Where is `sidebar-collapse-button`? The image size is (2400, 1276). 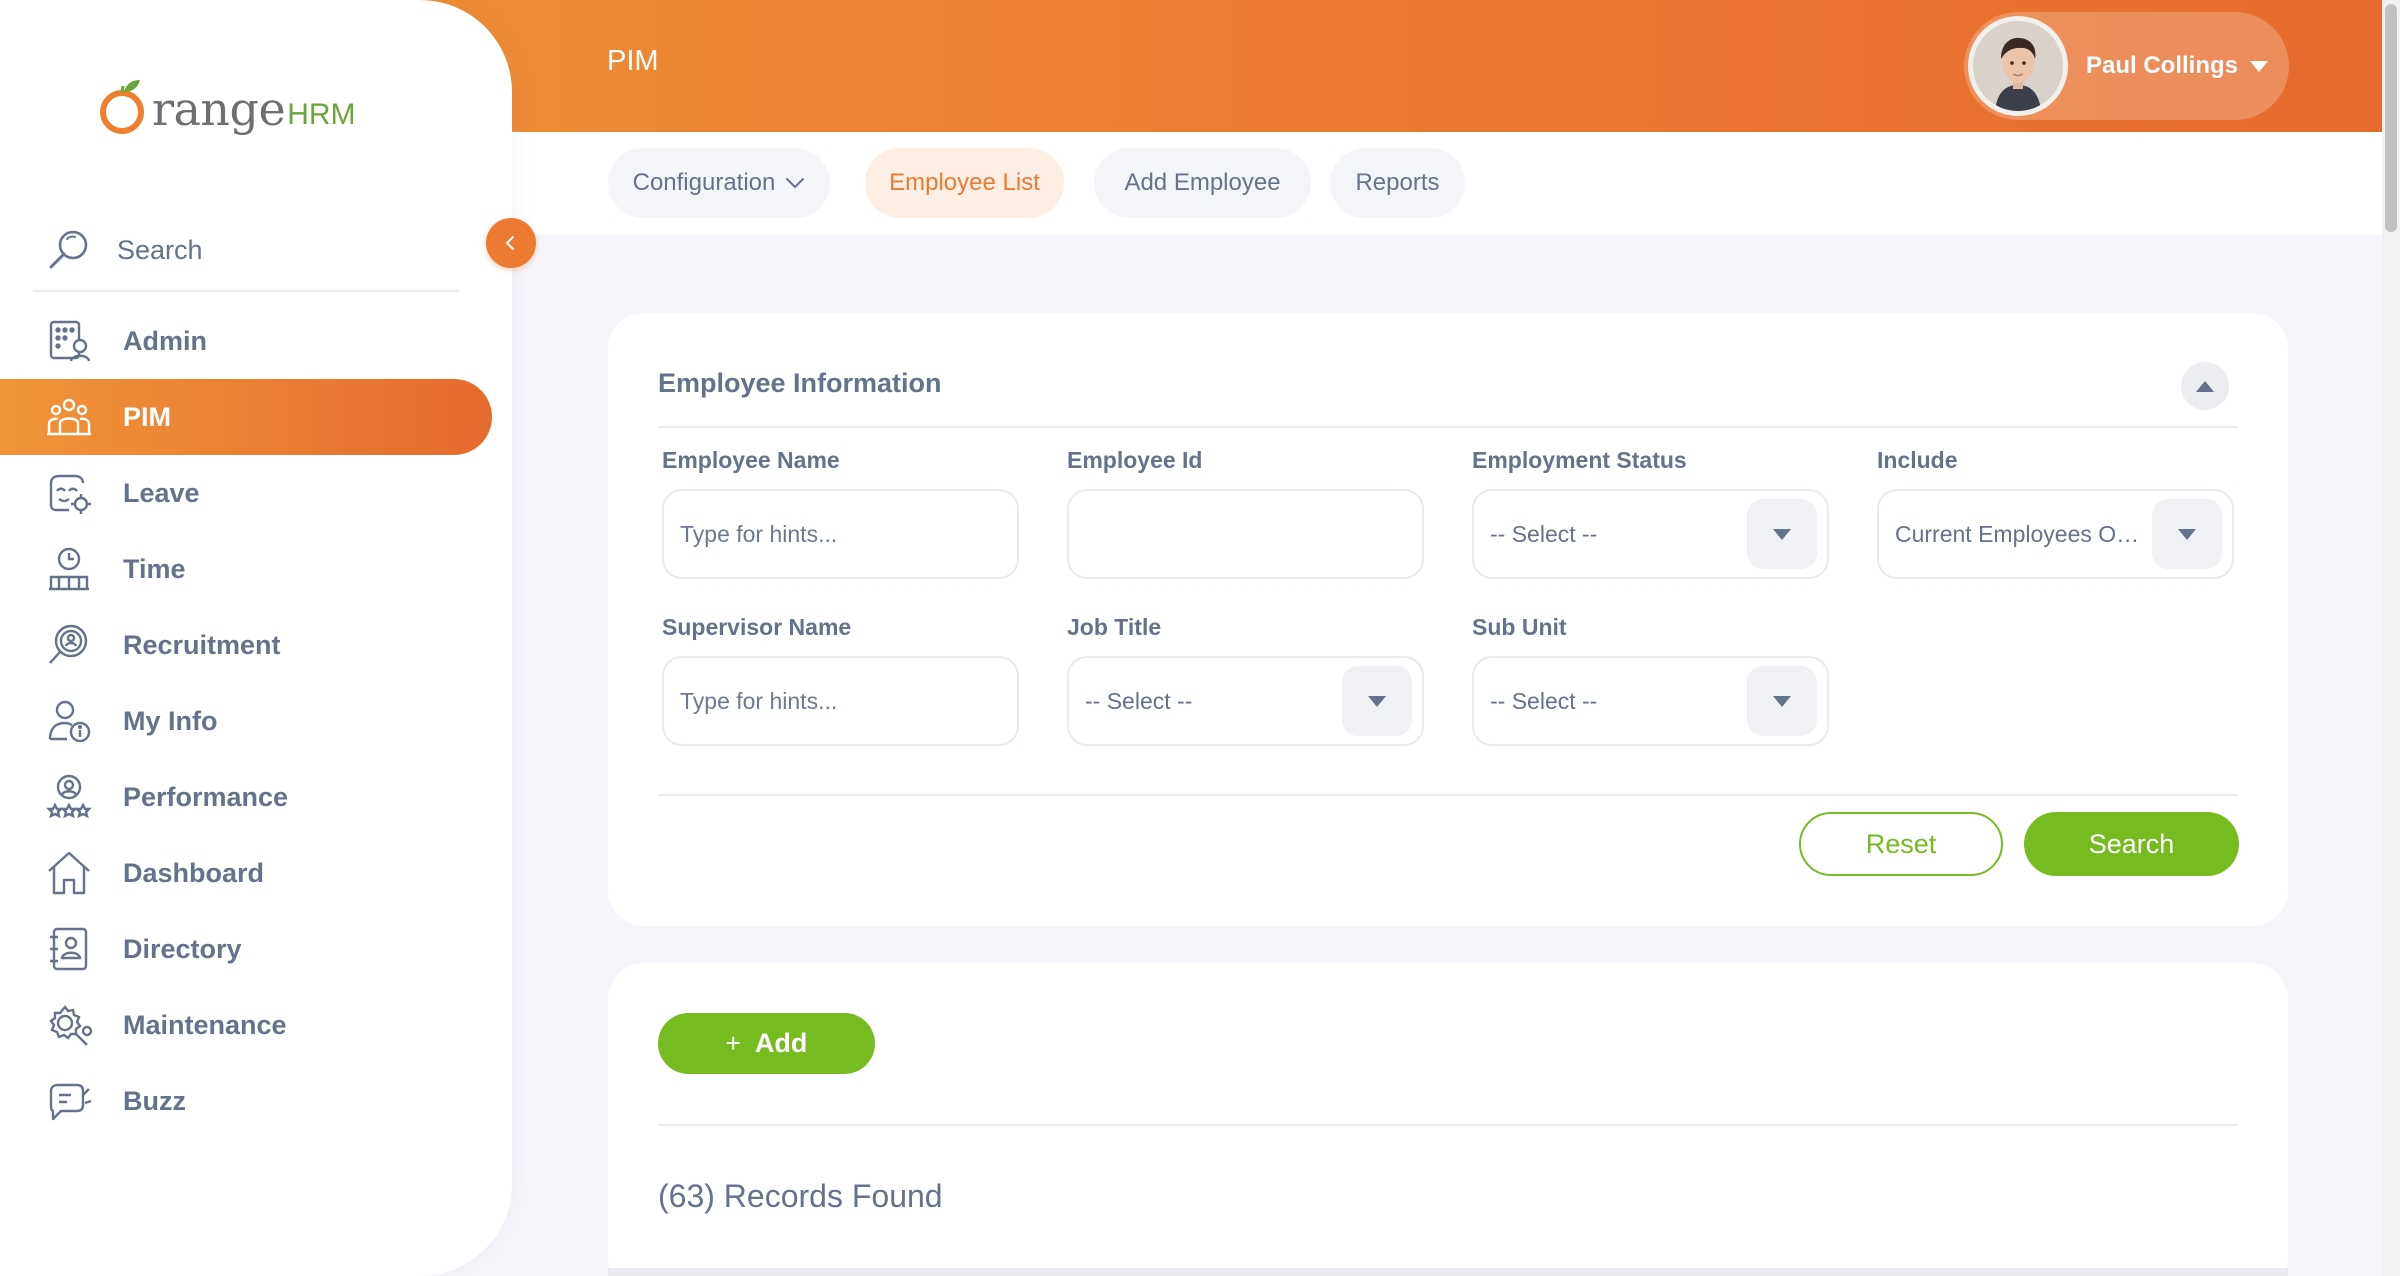
sidebar-collapse-button is located at coordinates (511, 243).